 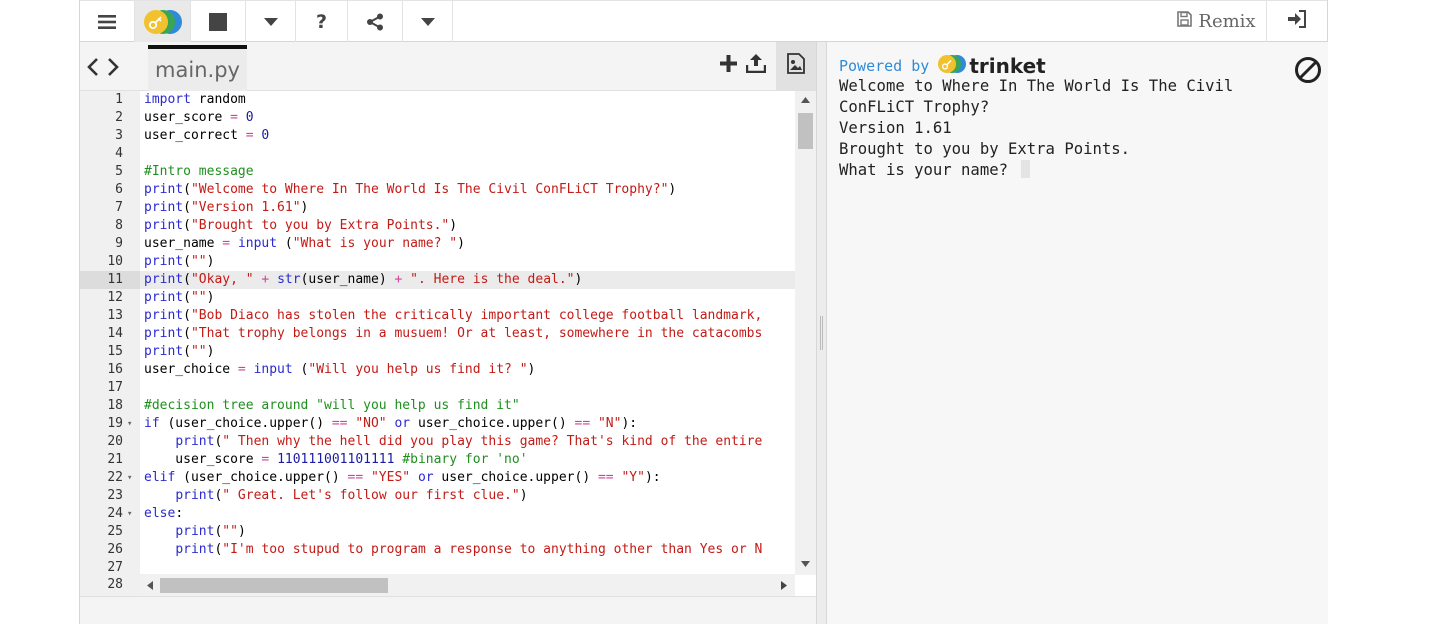 What do you see at coordinates (119, 117) in the screenshot?
I see `line-number: 2` at bounding box center [119, 117].